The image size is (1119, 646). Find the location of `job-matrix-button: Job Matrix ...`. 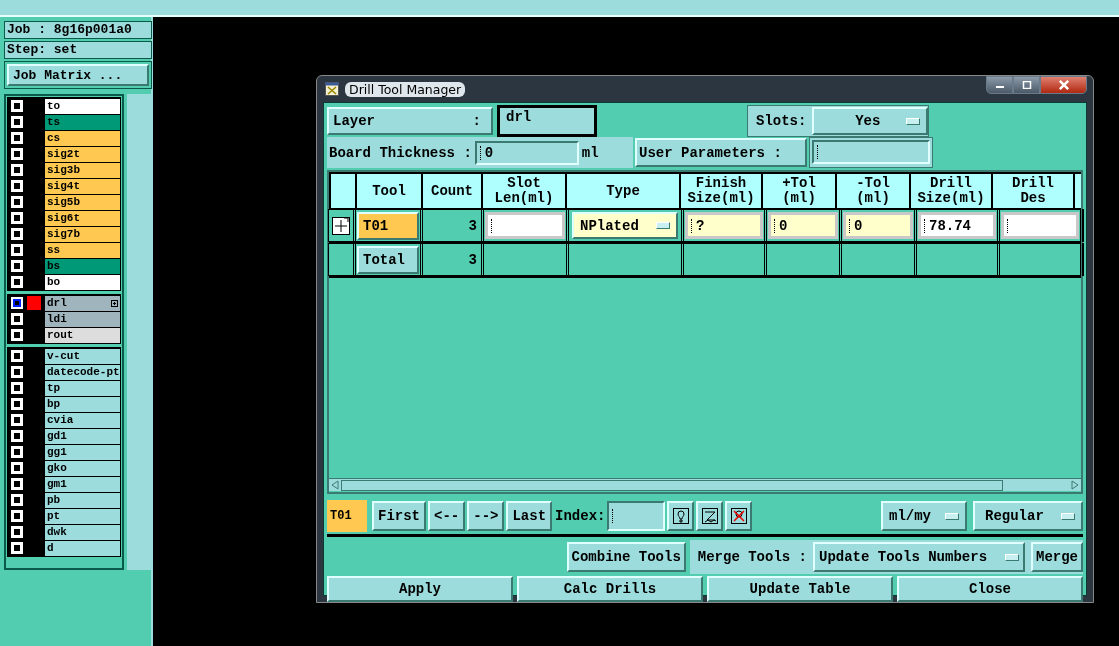

job-matrix-button: Job Matrix ... is located at coordinates (78, 75).